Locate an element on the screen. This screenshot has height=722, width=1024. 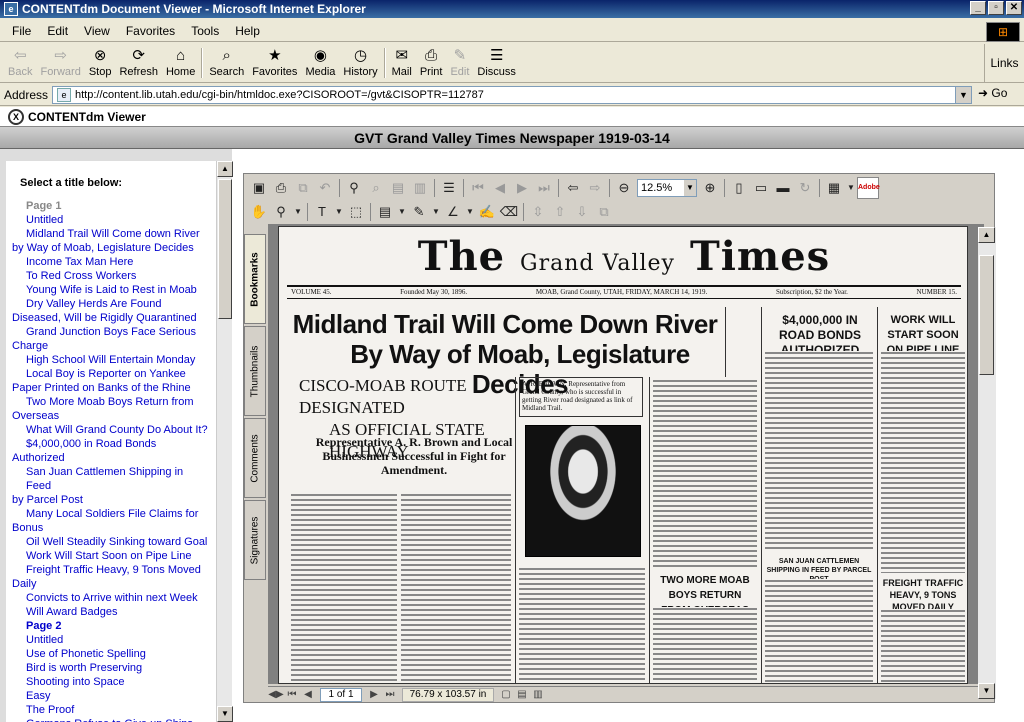
title-link: Use of Phonetic Spelling is located at coordinates (111, 654).